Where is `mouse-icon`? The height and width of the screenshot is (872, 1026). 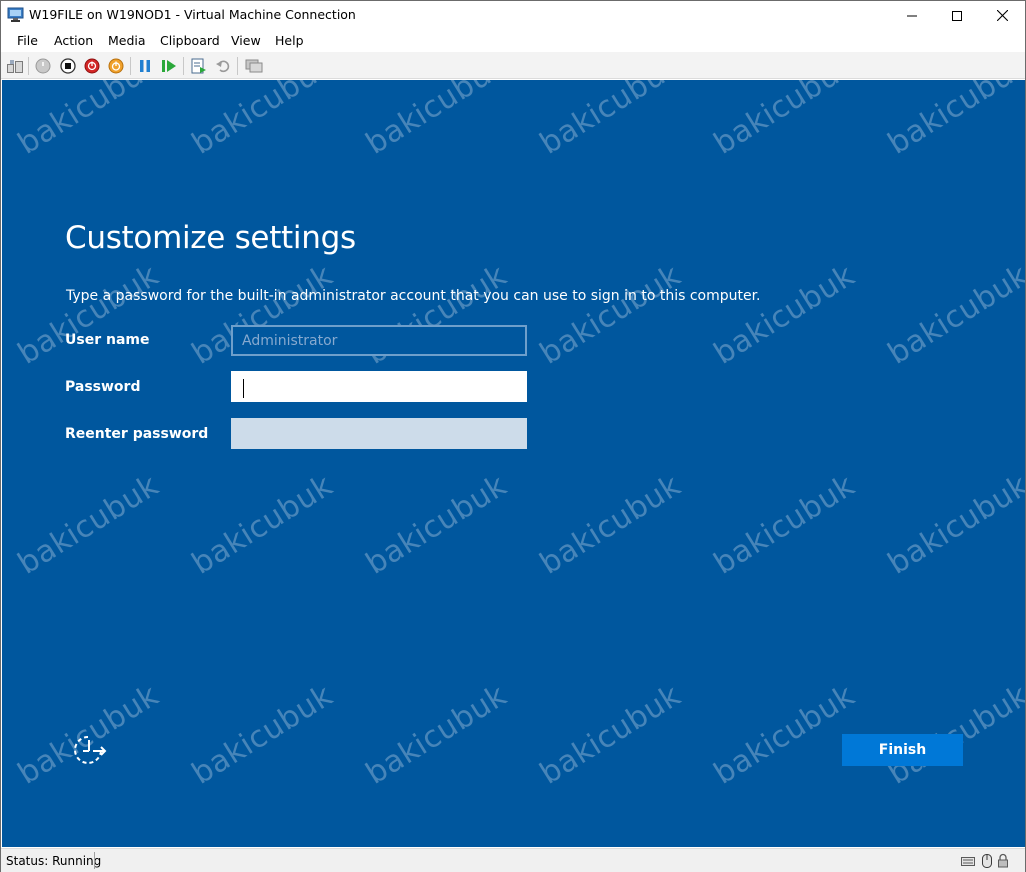 mouse-icon is located at coordinates (988, 861).